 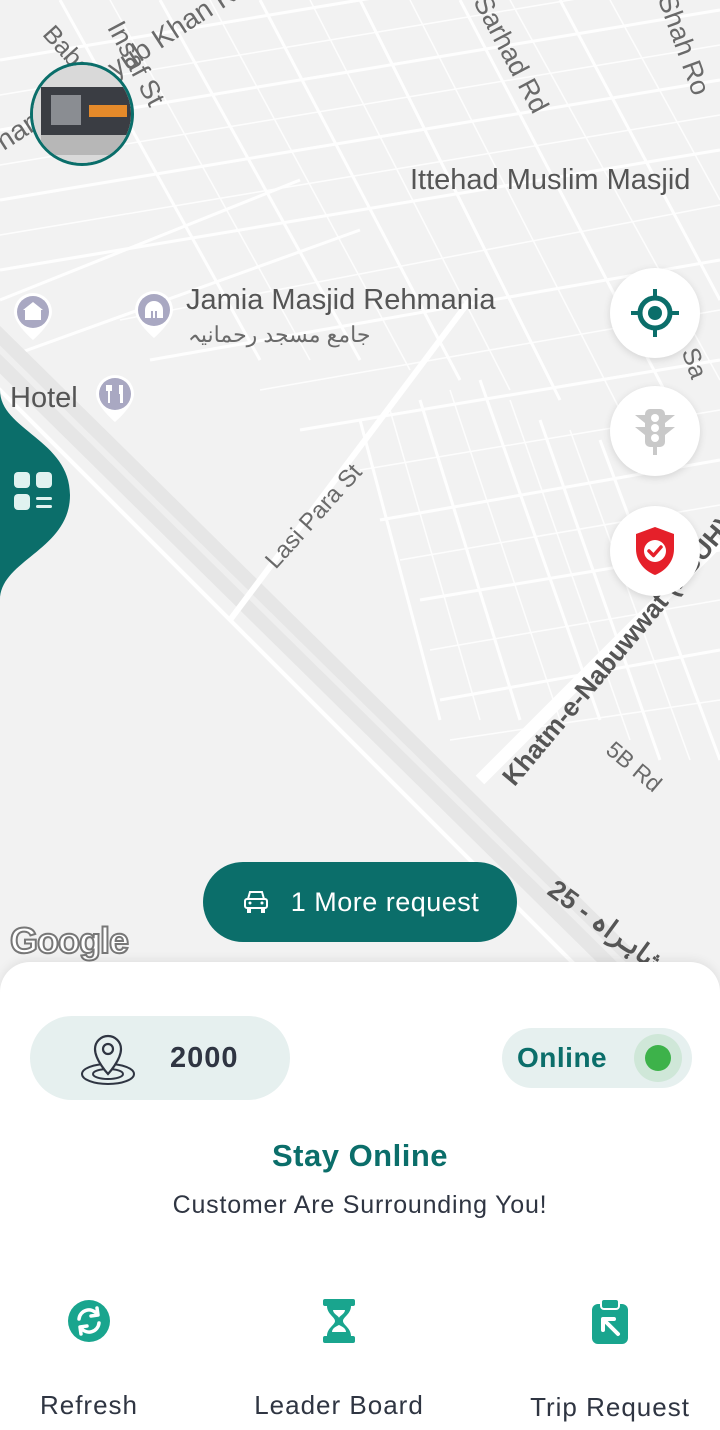 I want to click on more-request-label: 1 More request, so click(x=385, y=901).